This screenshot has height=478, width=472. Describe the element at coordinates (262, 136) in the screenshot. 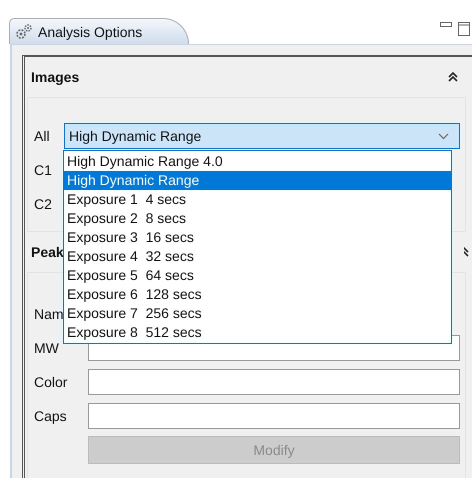

I see `dropdown: High Dynamic Range` at that location.